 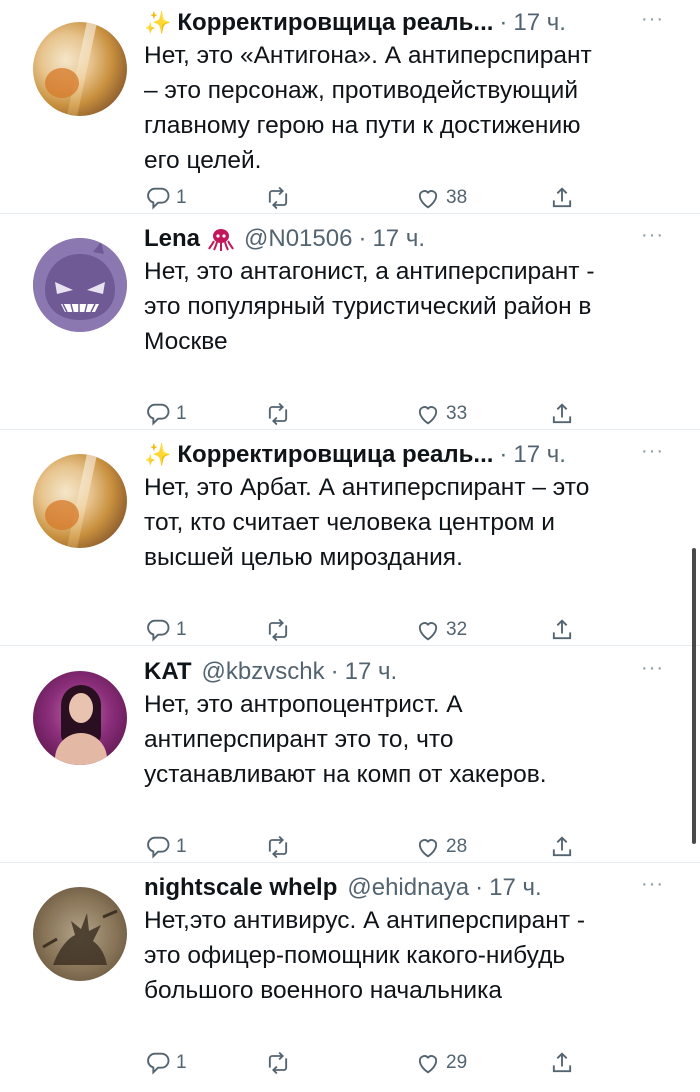 I want to click on like-button: 38, so click(x=440, y=198).